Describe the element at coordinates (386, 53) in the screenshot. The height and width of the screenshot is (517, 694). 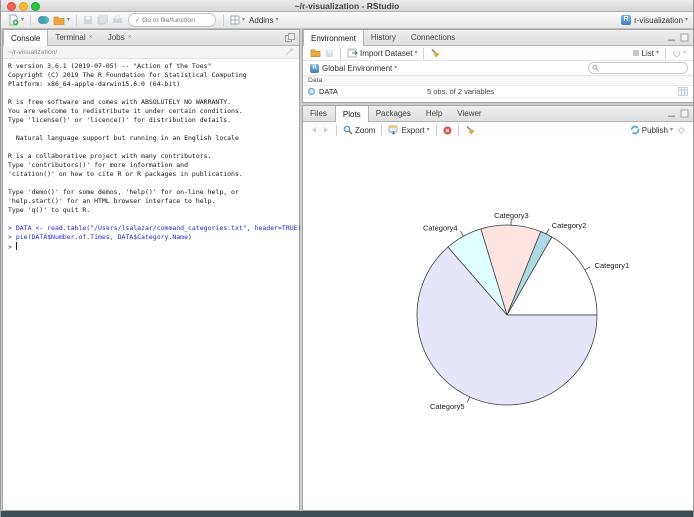
I see `import-dataset-label: Import Dataset` at that location.